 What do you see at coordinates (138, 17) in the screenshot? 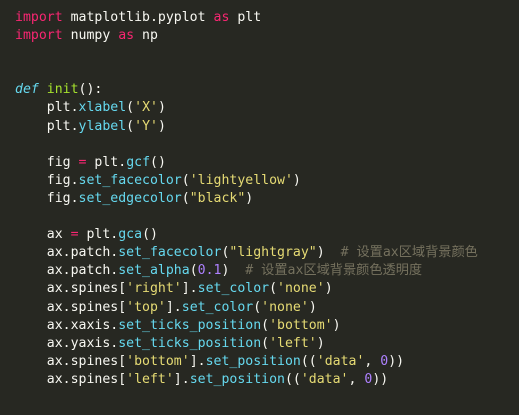
I see `code-token: matplotlib.pyplot` at bounding box center [138, 17].